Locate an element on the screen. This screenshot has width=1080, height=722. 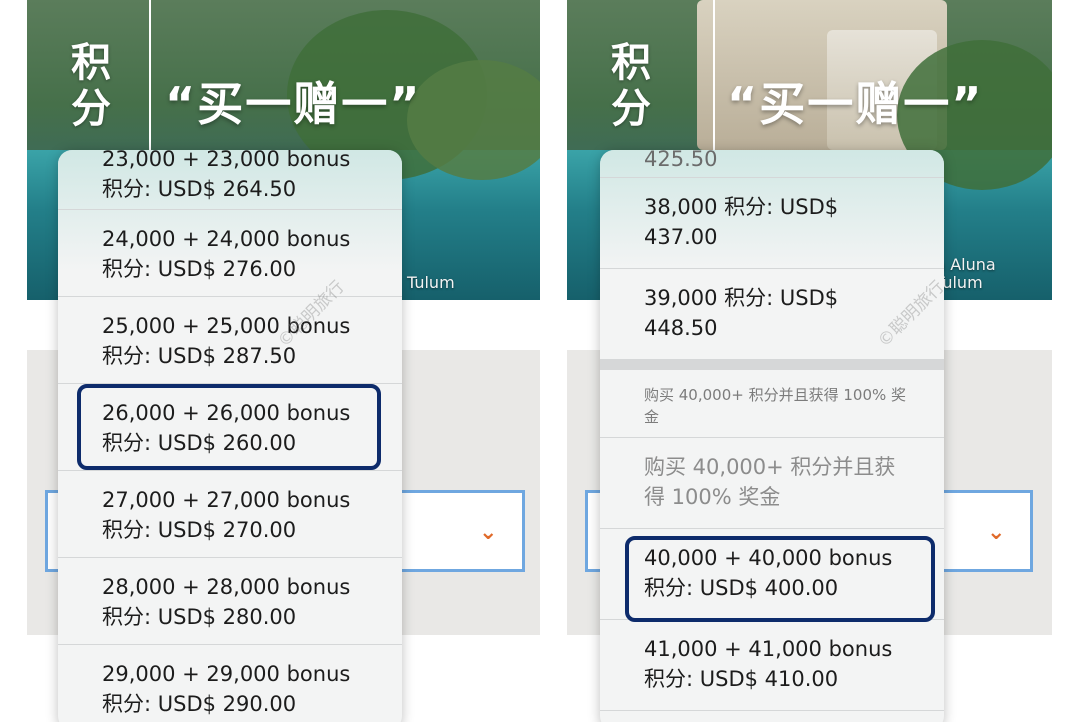
hotel-caption: n Aluna Tulum is located at coordinates (965, 273).